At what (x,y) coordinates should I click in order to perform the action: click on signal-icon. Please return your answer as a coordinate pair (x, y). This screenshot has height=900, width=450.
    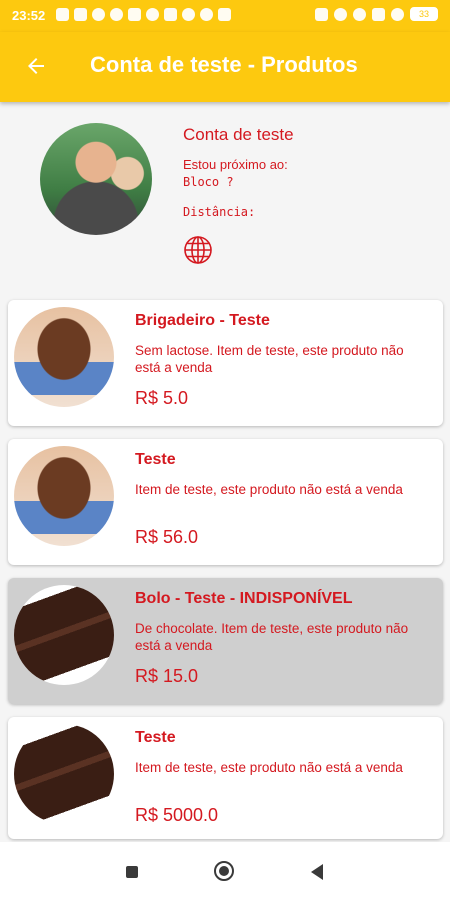
    Looking at the image, I should click on (378, 14).